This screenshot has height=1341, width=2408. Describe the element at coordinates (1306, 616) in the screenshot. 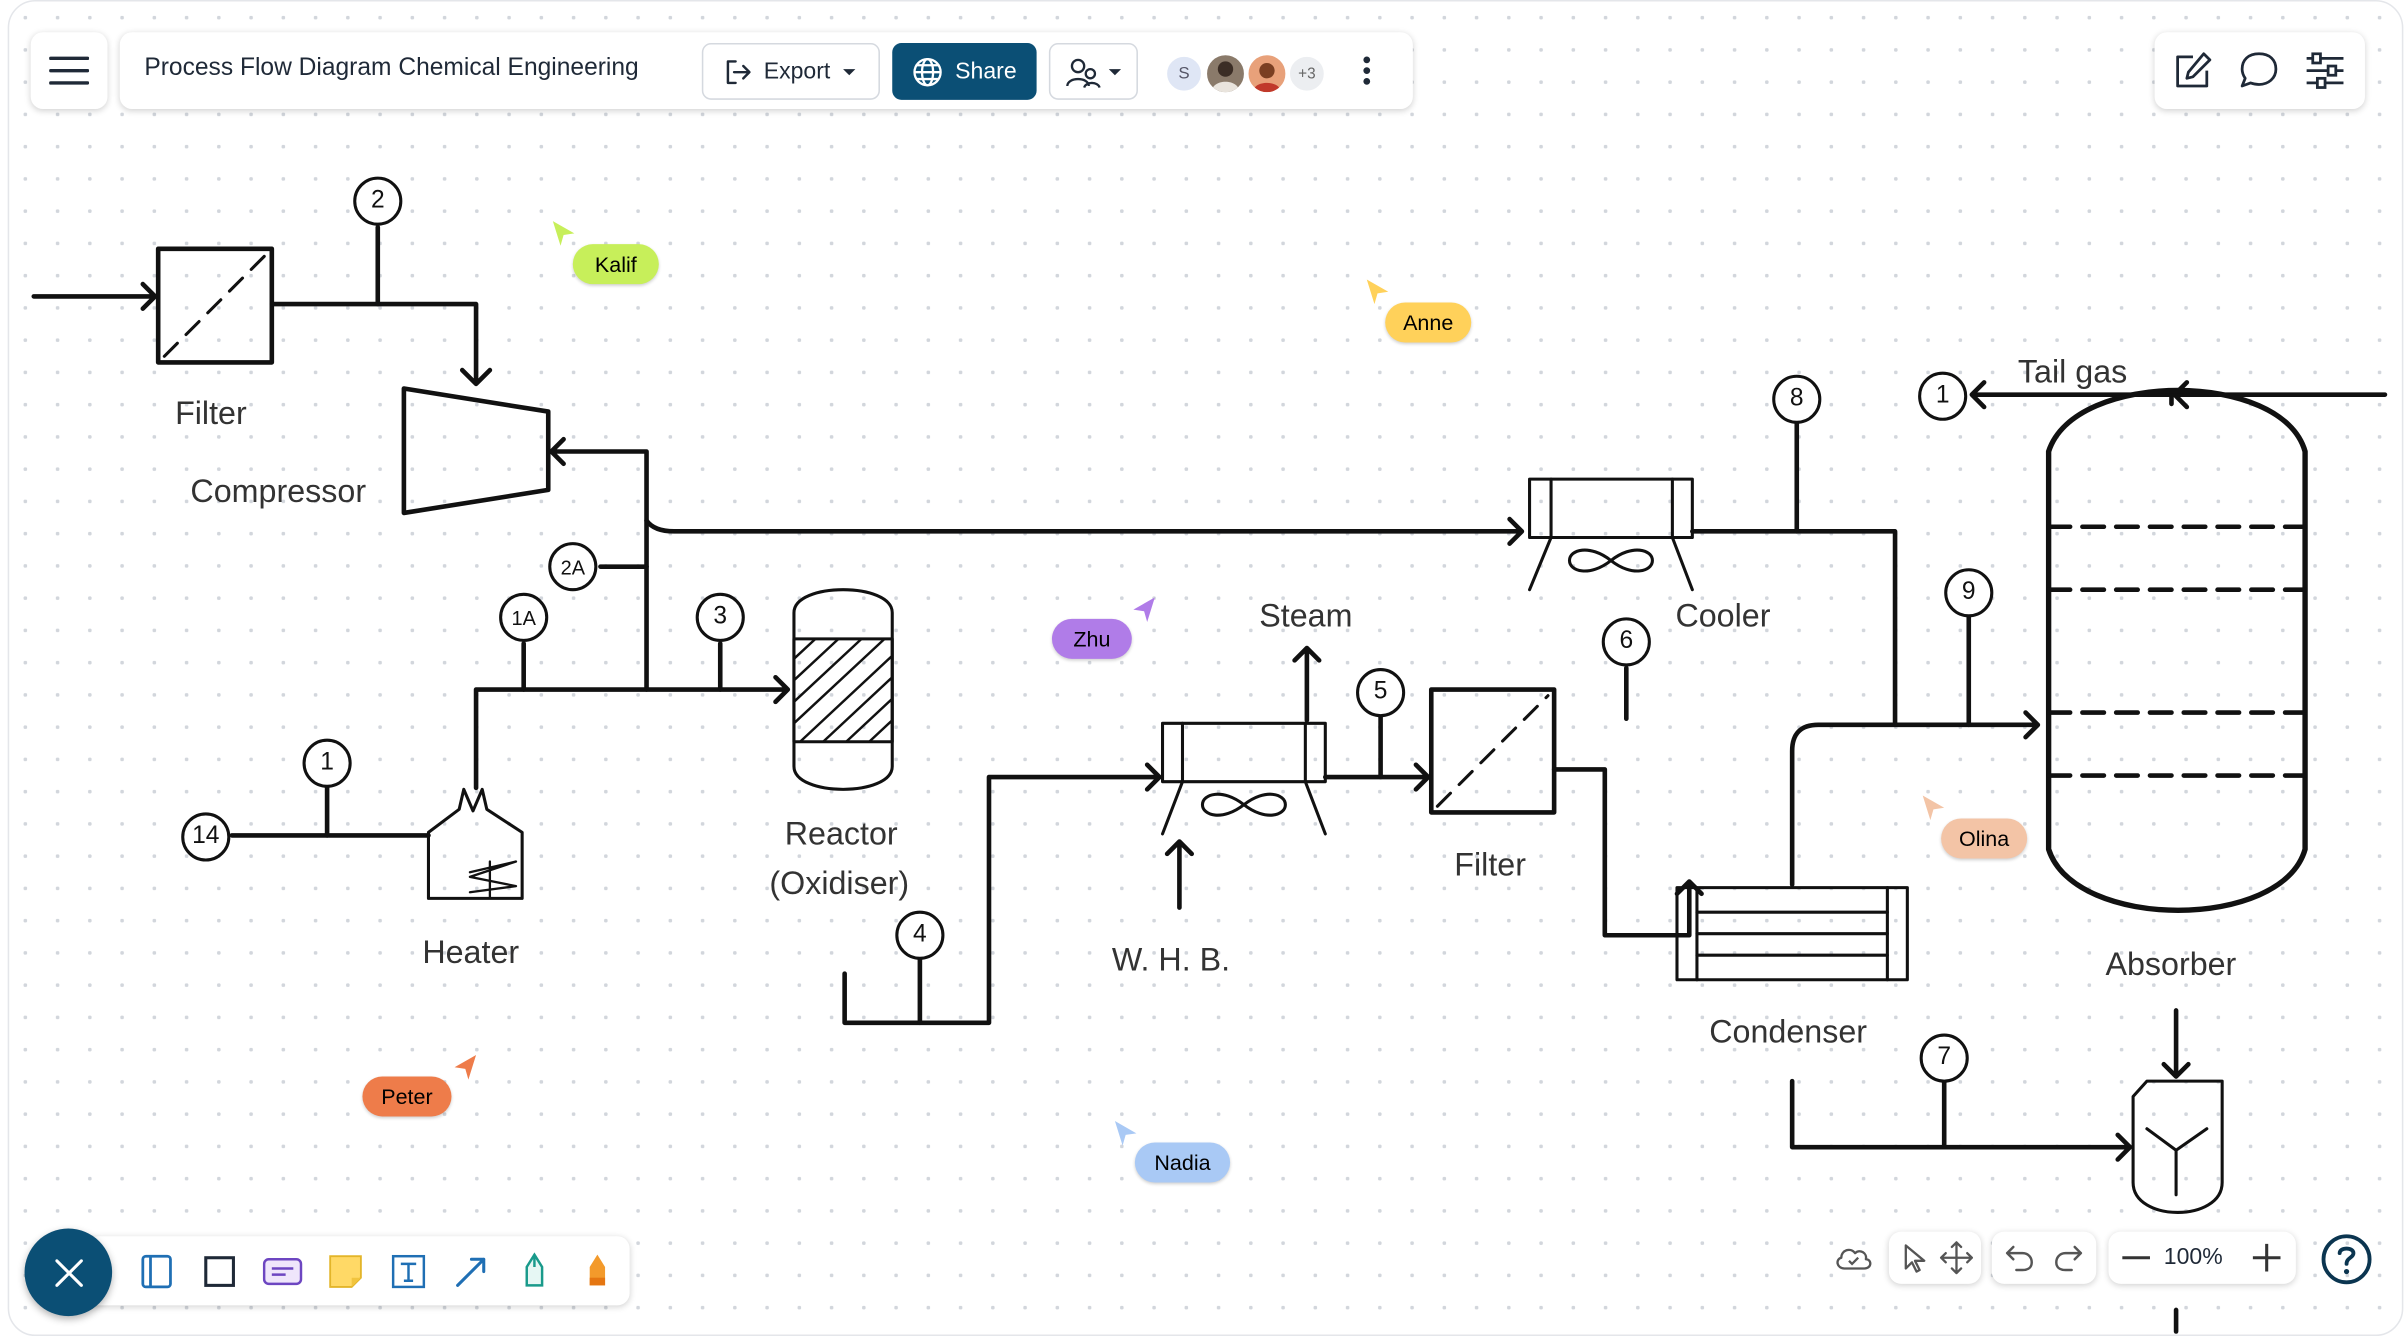

I see `label-steam: Steam` at that location.